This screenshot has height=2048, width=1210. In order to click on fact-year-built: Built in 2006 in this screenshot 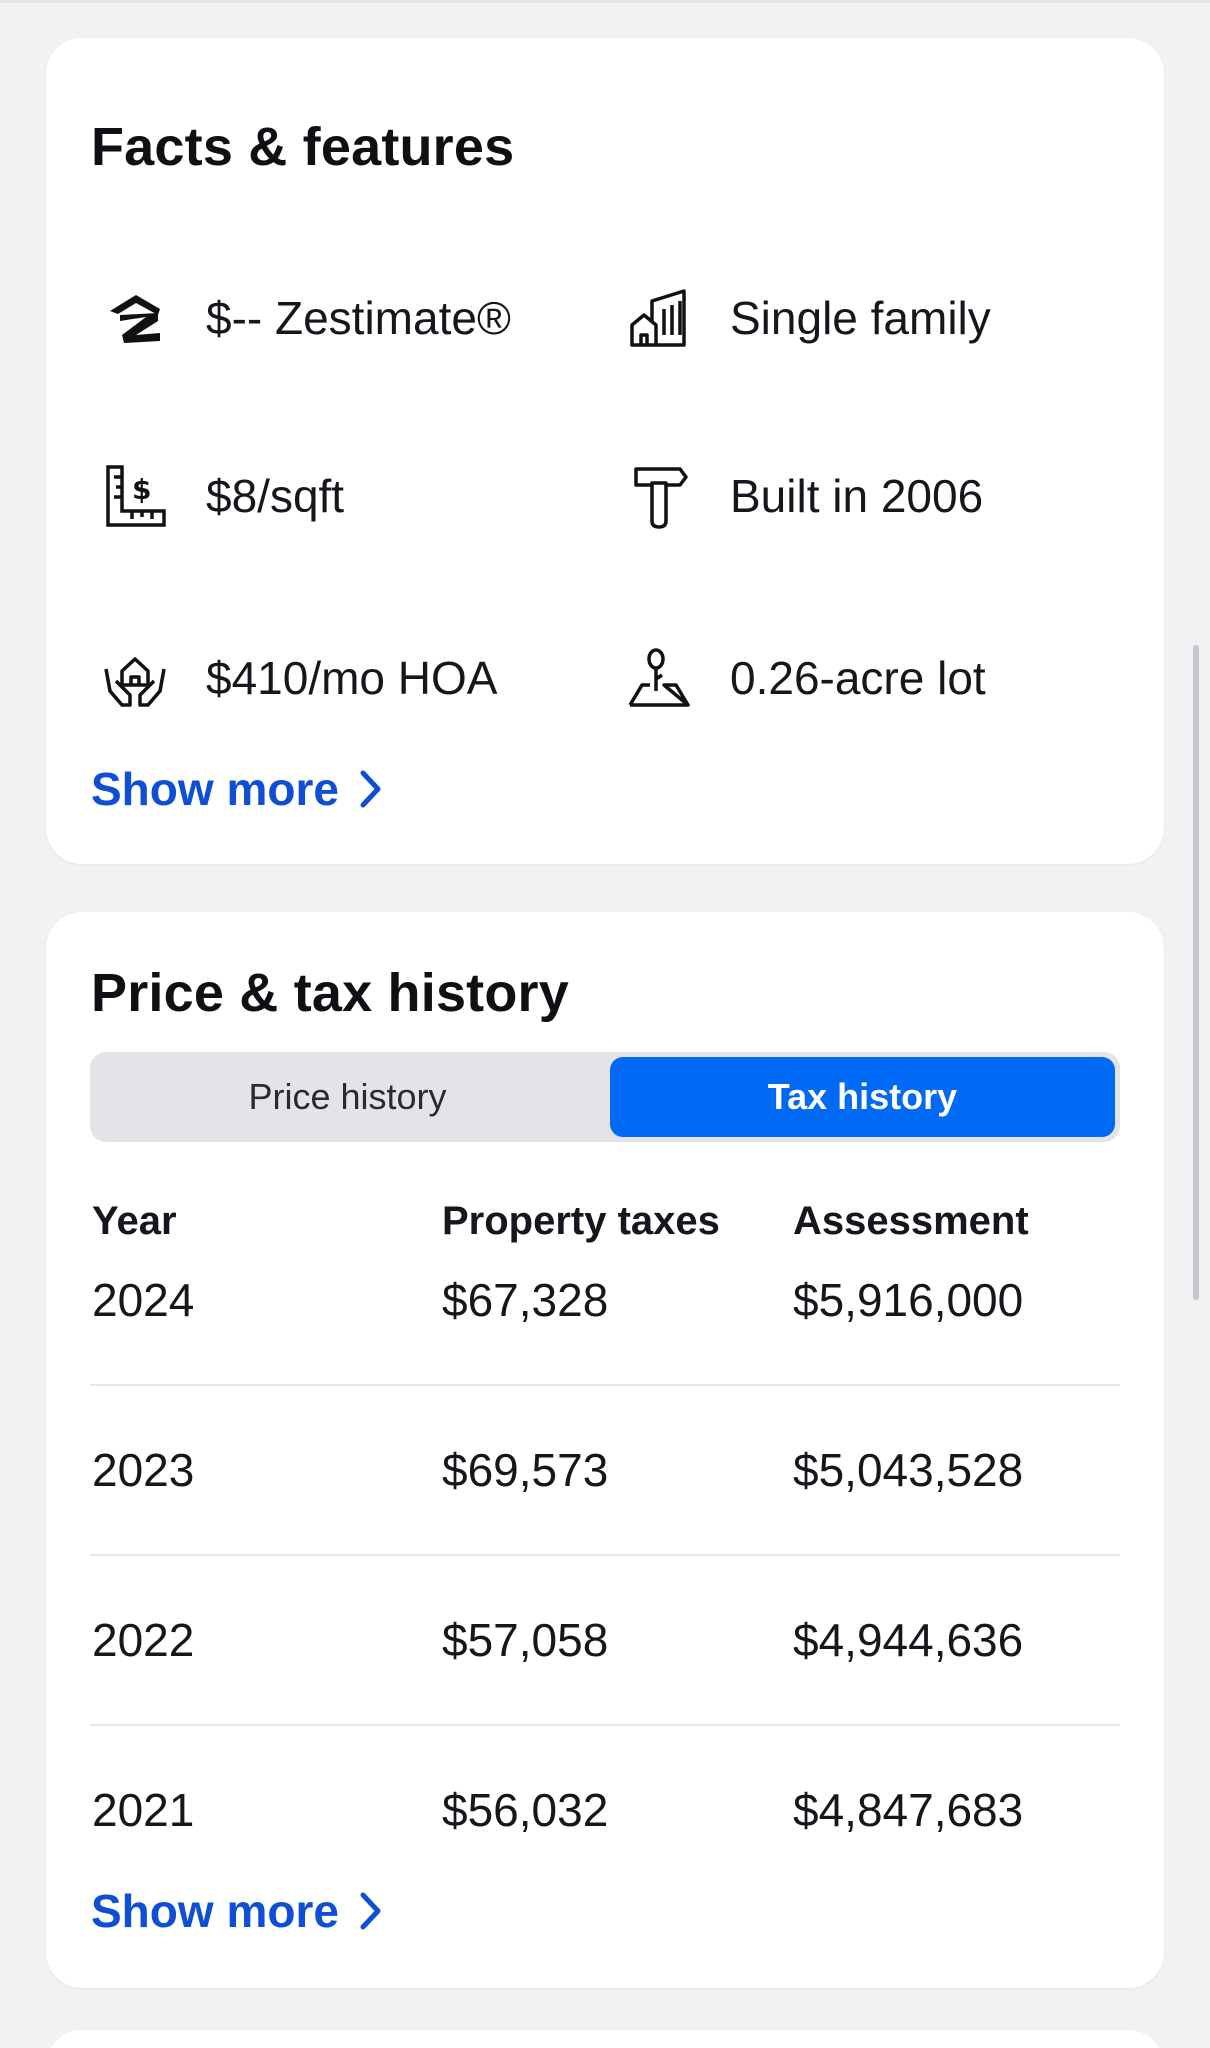, I will do `click(804, 496)`.